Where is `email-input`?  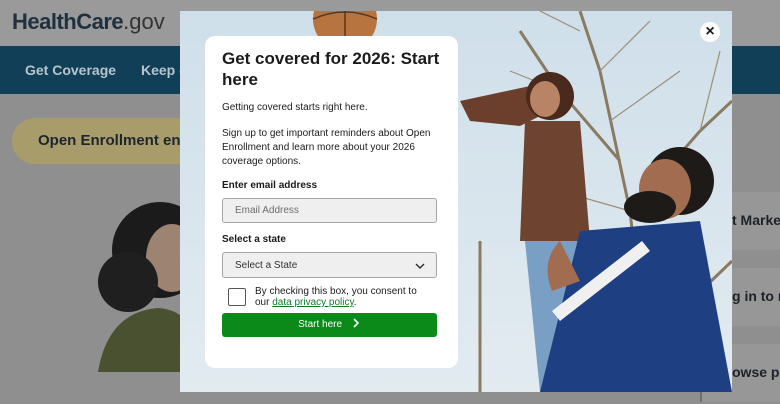 email-input is located at coordinates (329, 210).